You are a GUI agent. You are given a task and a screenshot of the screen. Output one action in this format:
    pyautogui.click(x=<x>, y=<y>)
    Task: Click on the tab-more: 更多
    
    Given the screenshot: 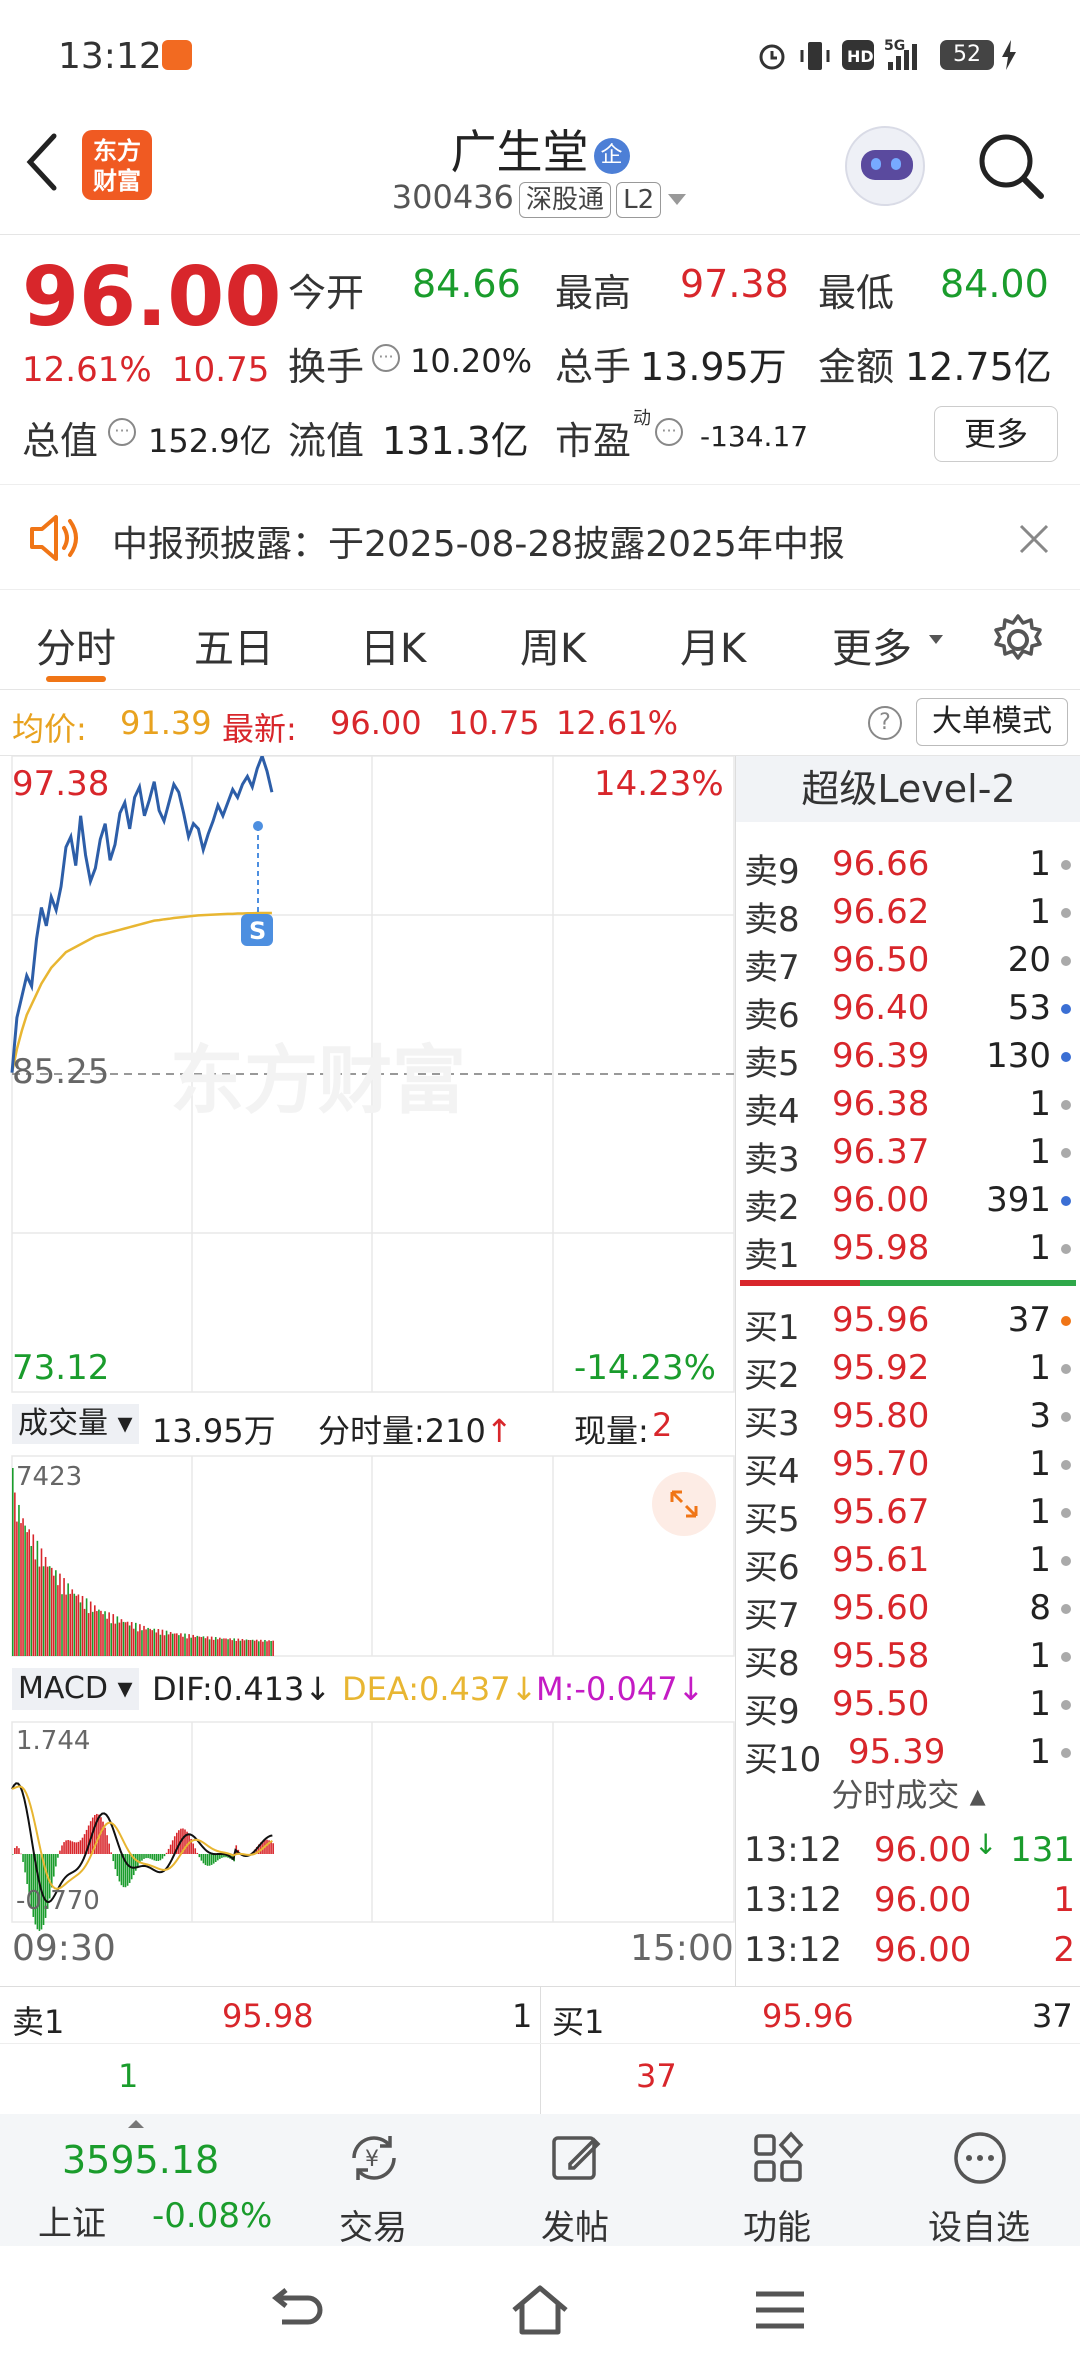 What is the action you would take?
    pyautogui.click(x=872, y=645)
    